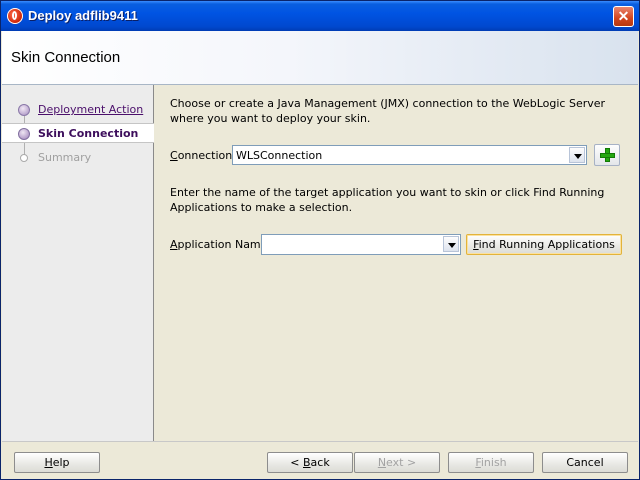 The width and height of the screenshot is (640, 480). I want to click on nav-item-summary: Summary, so click(78, 158).